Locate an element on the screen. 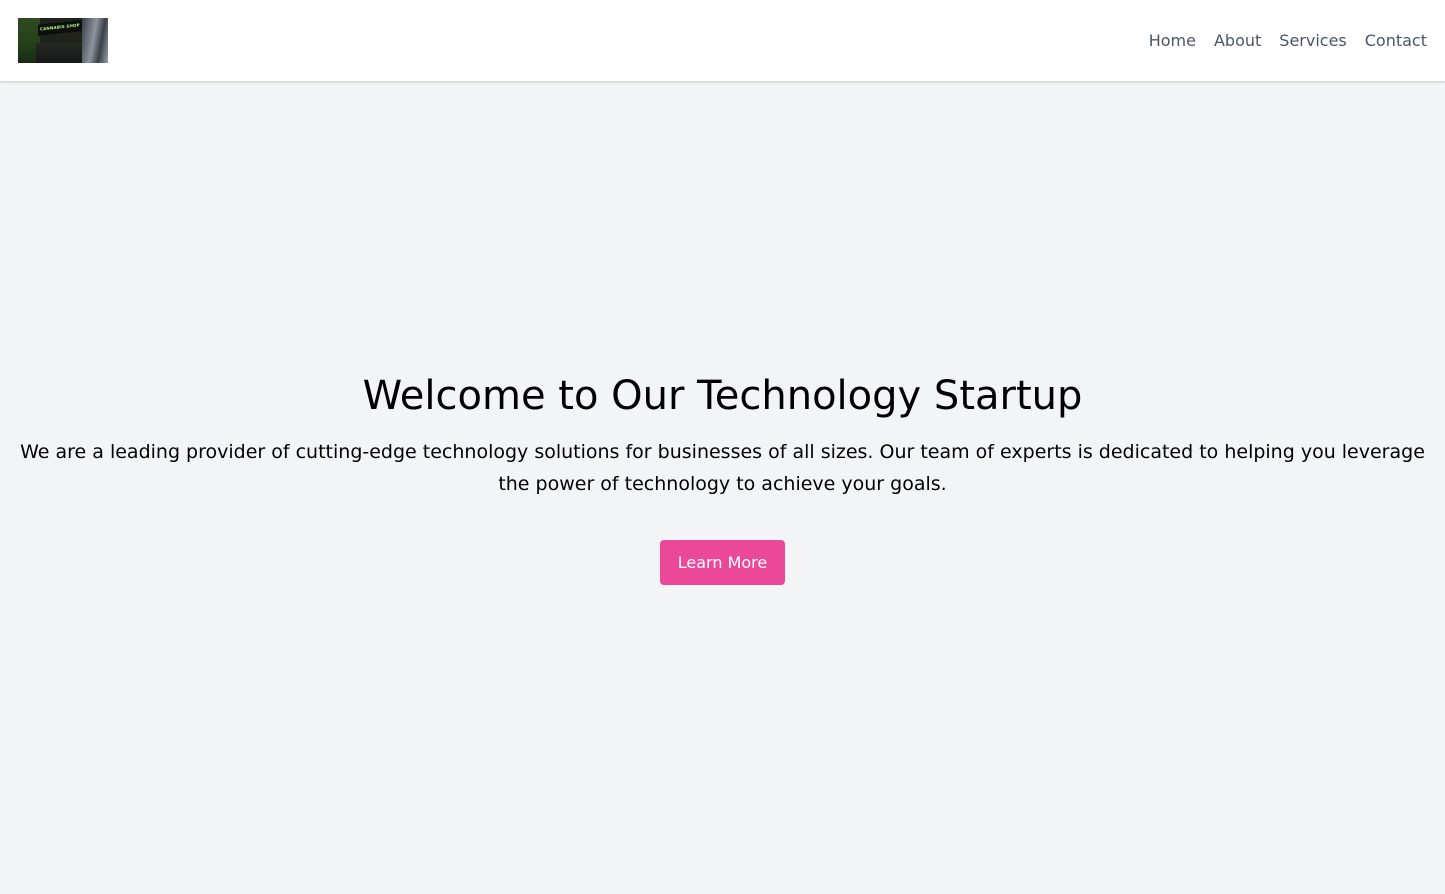  main-nav: Home About Services Contact is located at coordinates (1288, 40).